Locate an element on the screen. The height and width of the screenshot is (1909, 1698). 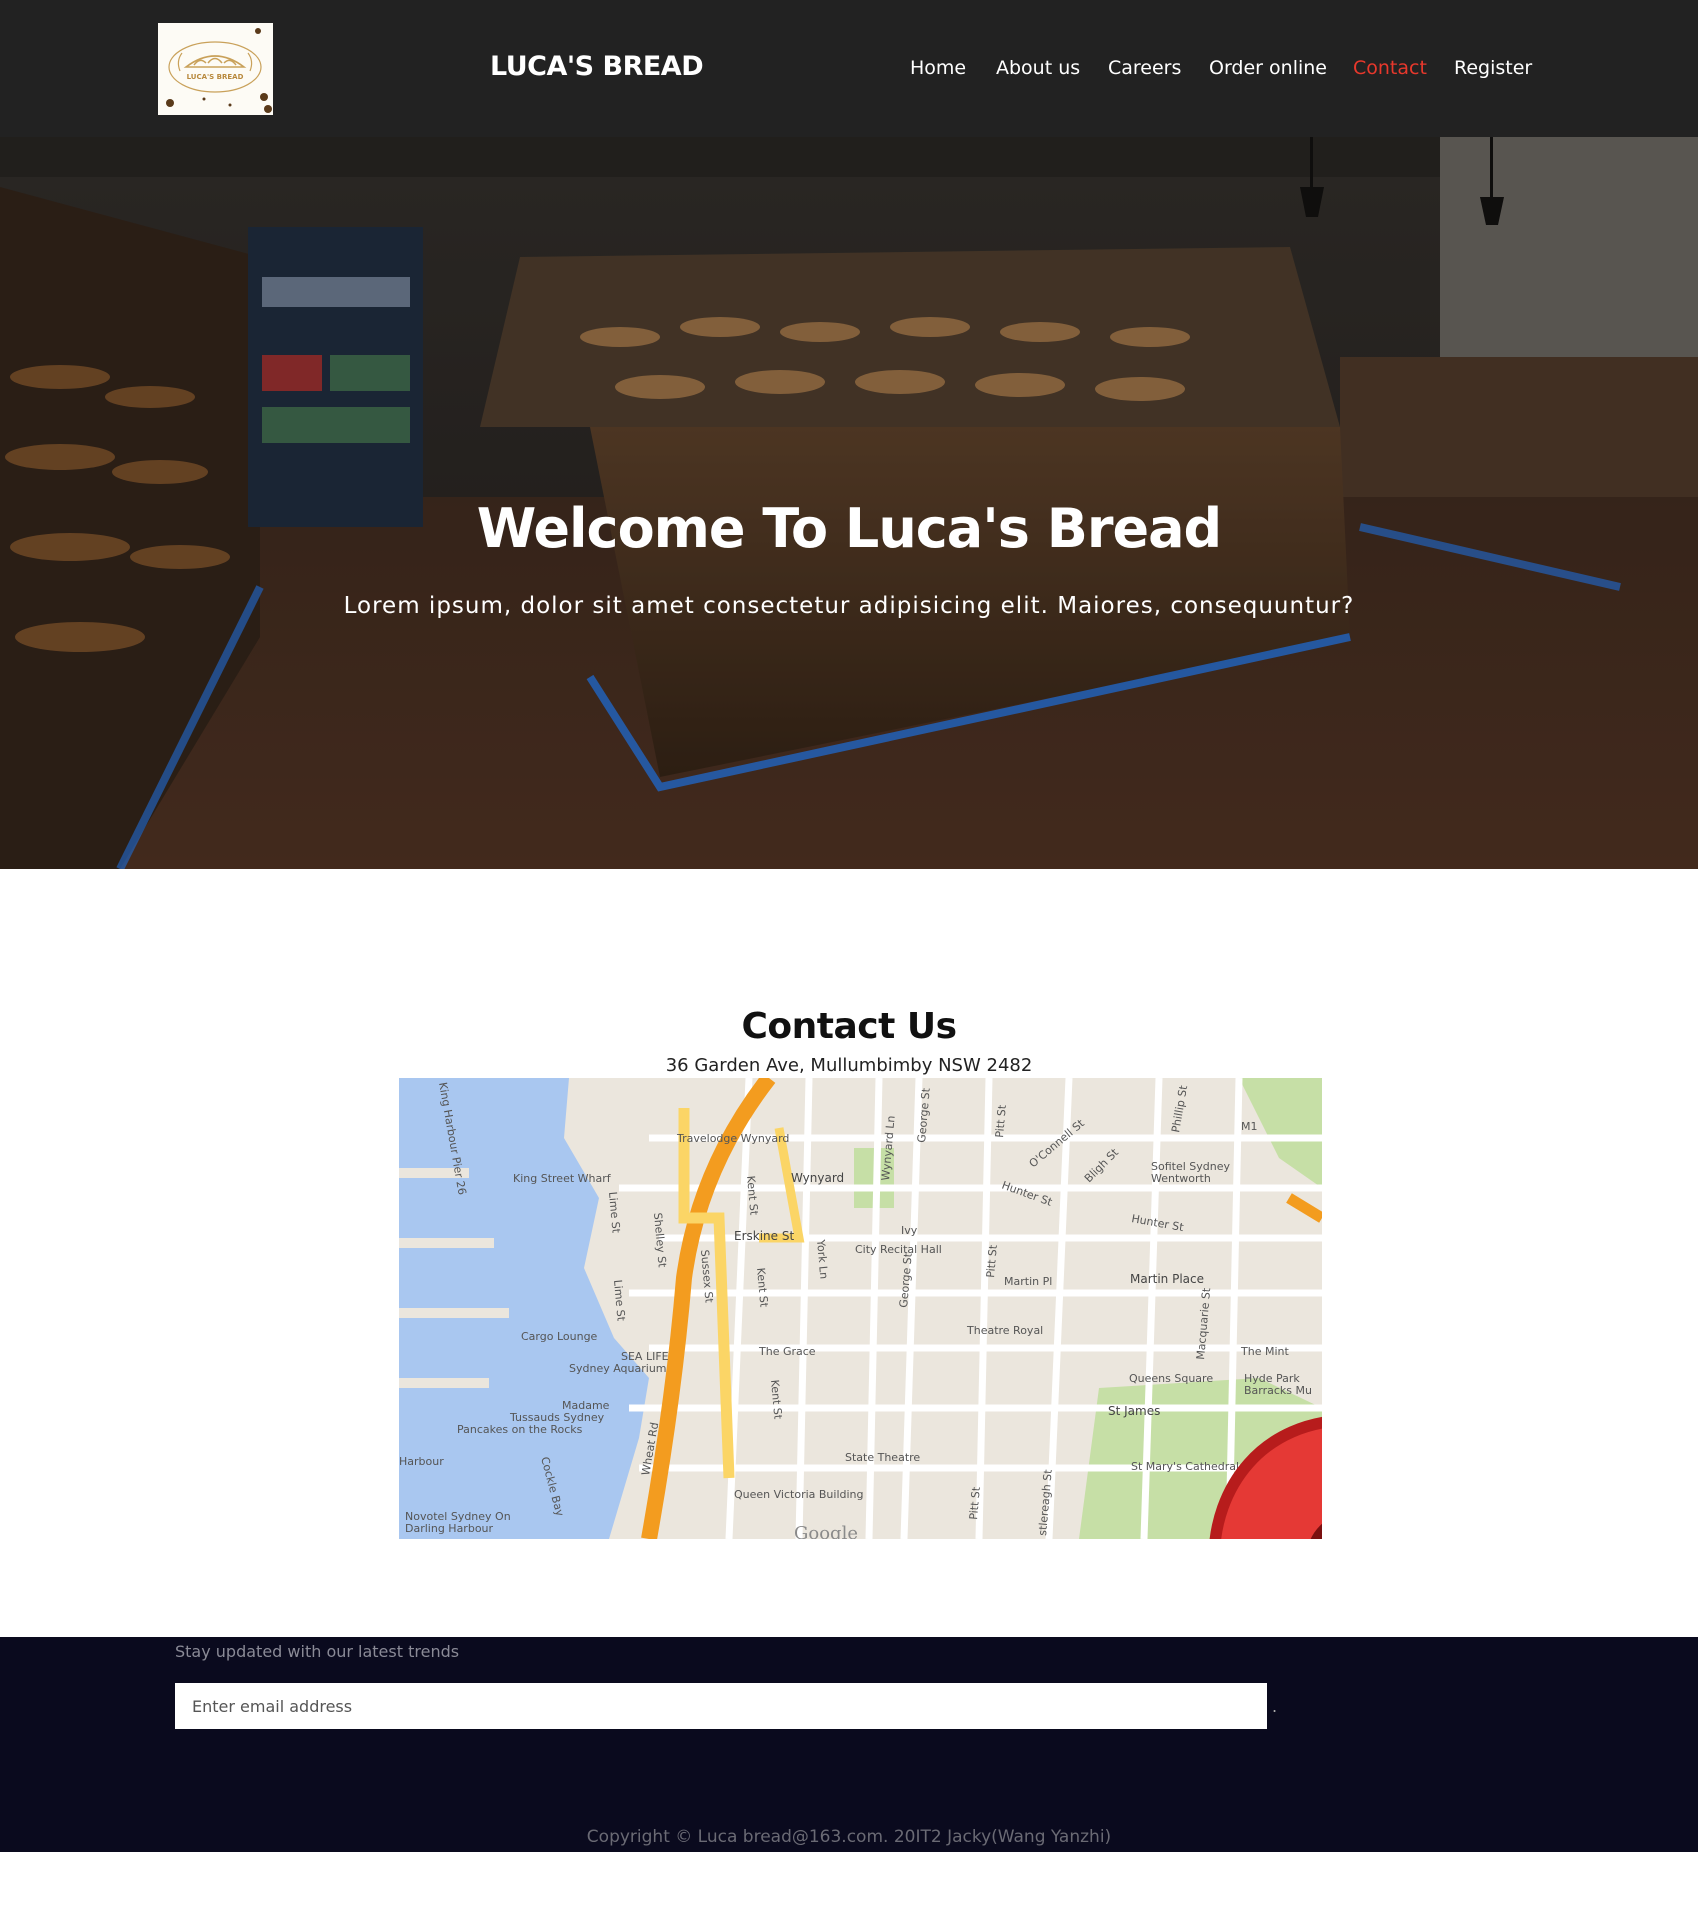
map-label: The Mint is located at coordinates (1264, 1351).